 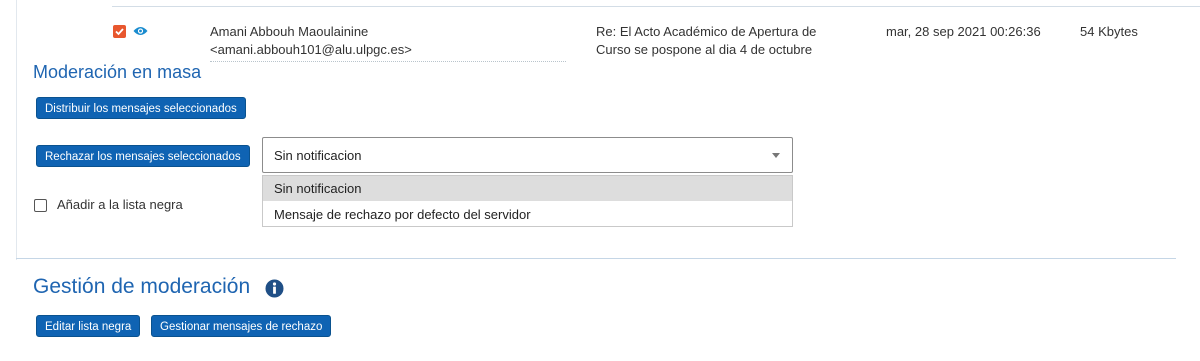 What do you see at coordinates (143, 156) in the screenshot?
I see `reject-selected-button: Rechazar los mensajes seleccionados` at bounding box center [143, 156].